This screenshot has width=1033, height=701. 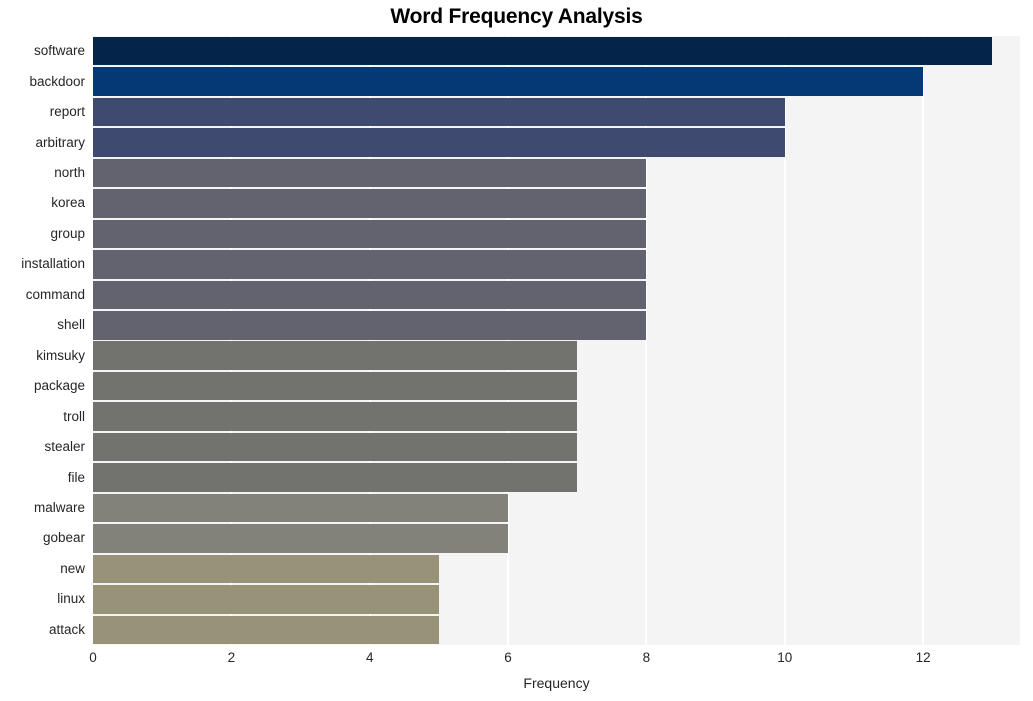 What do you see at coordinates (301, 538) in the screenshot?
I see `bar-gobear` at bounding box center [301, 538].